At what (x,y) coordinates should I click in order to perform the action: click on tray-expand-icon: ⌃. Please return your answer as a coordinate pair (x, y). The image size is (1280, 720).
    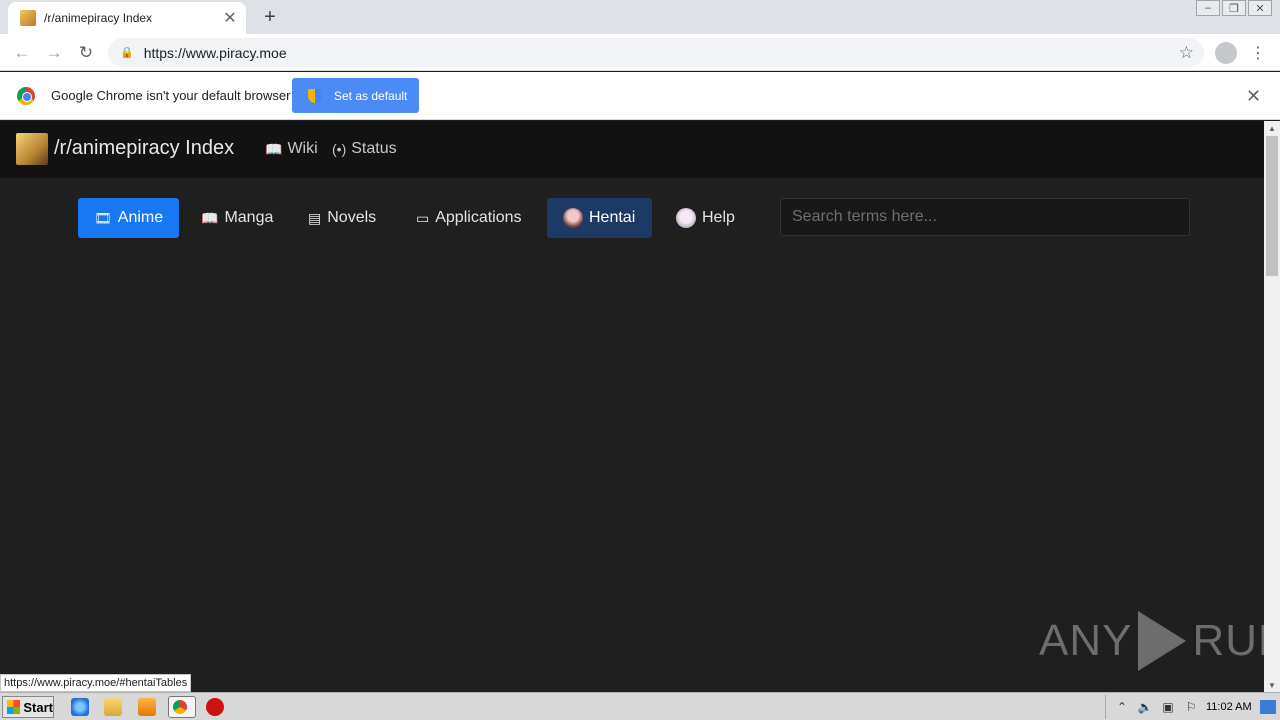
    Looking at the image, I should click on (1122, 707).